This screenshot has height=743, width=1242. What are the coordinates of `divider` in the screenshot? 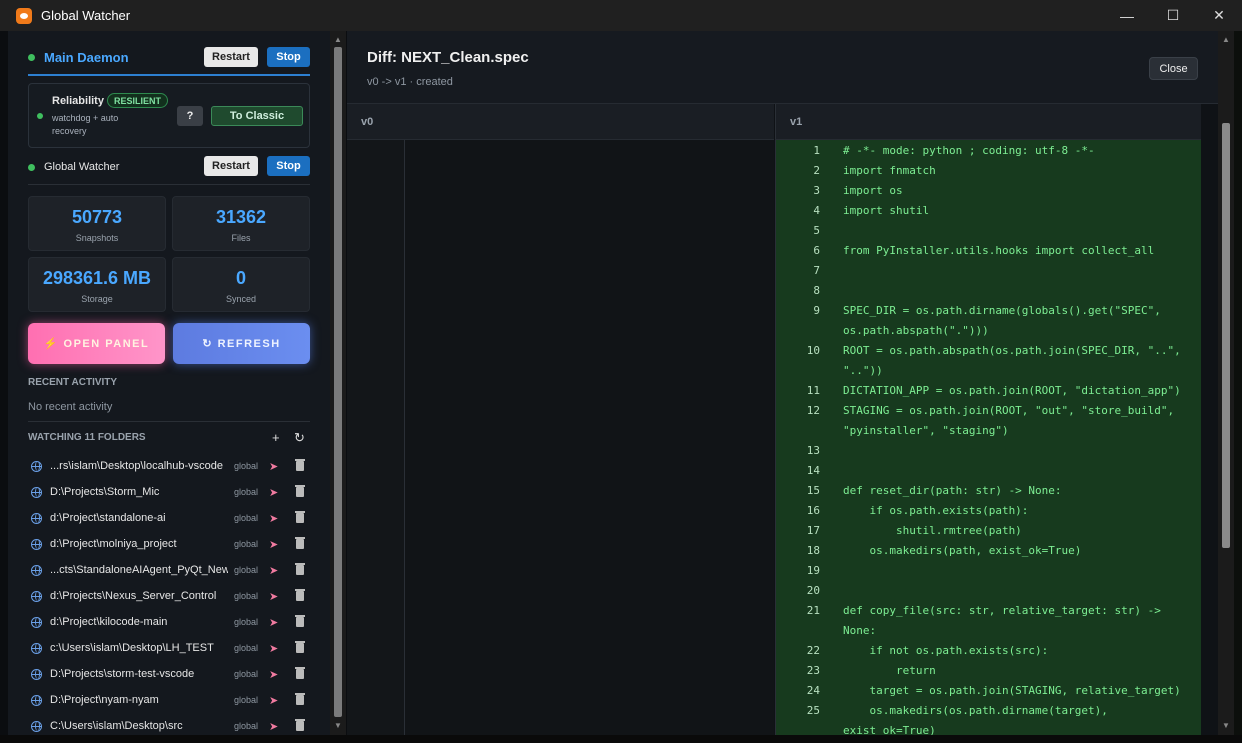 It's located at (169, 421).